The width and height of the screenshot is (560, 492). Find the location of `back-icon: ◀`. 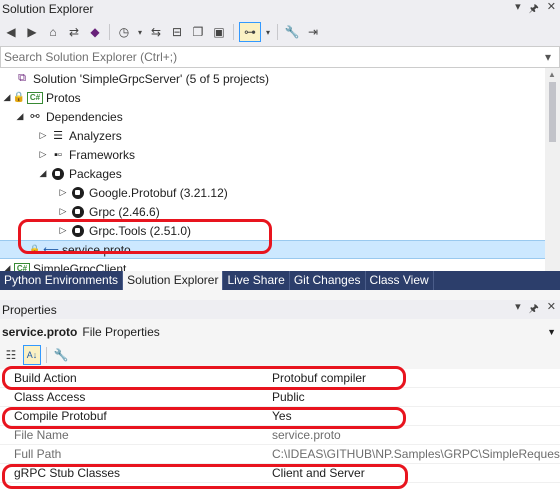

back-icon: ◀ is located at coordinates (11, 32).